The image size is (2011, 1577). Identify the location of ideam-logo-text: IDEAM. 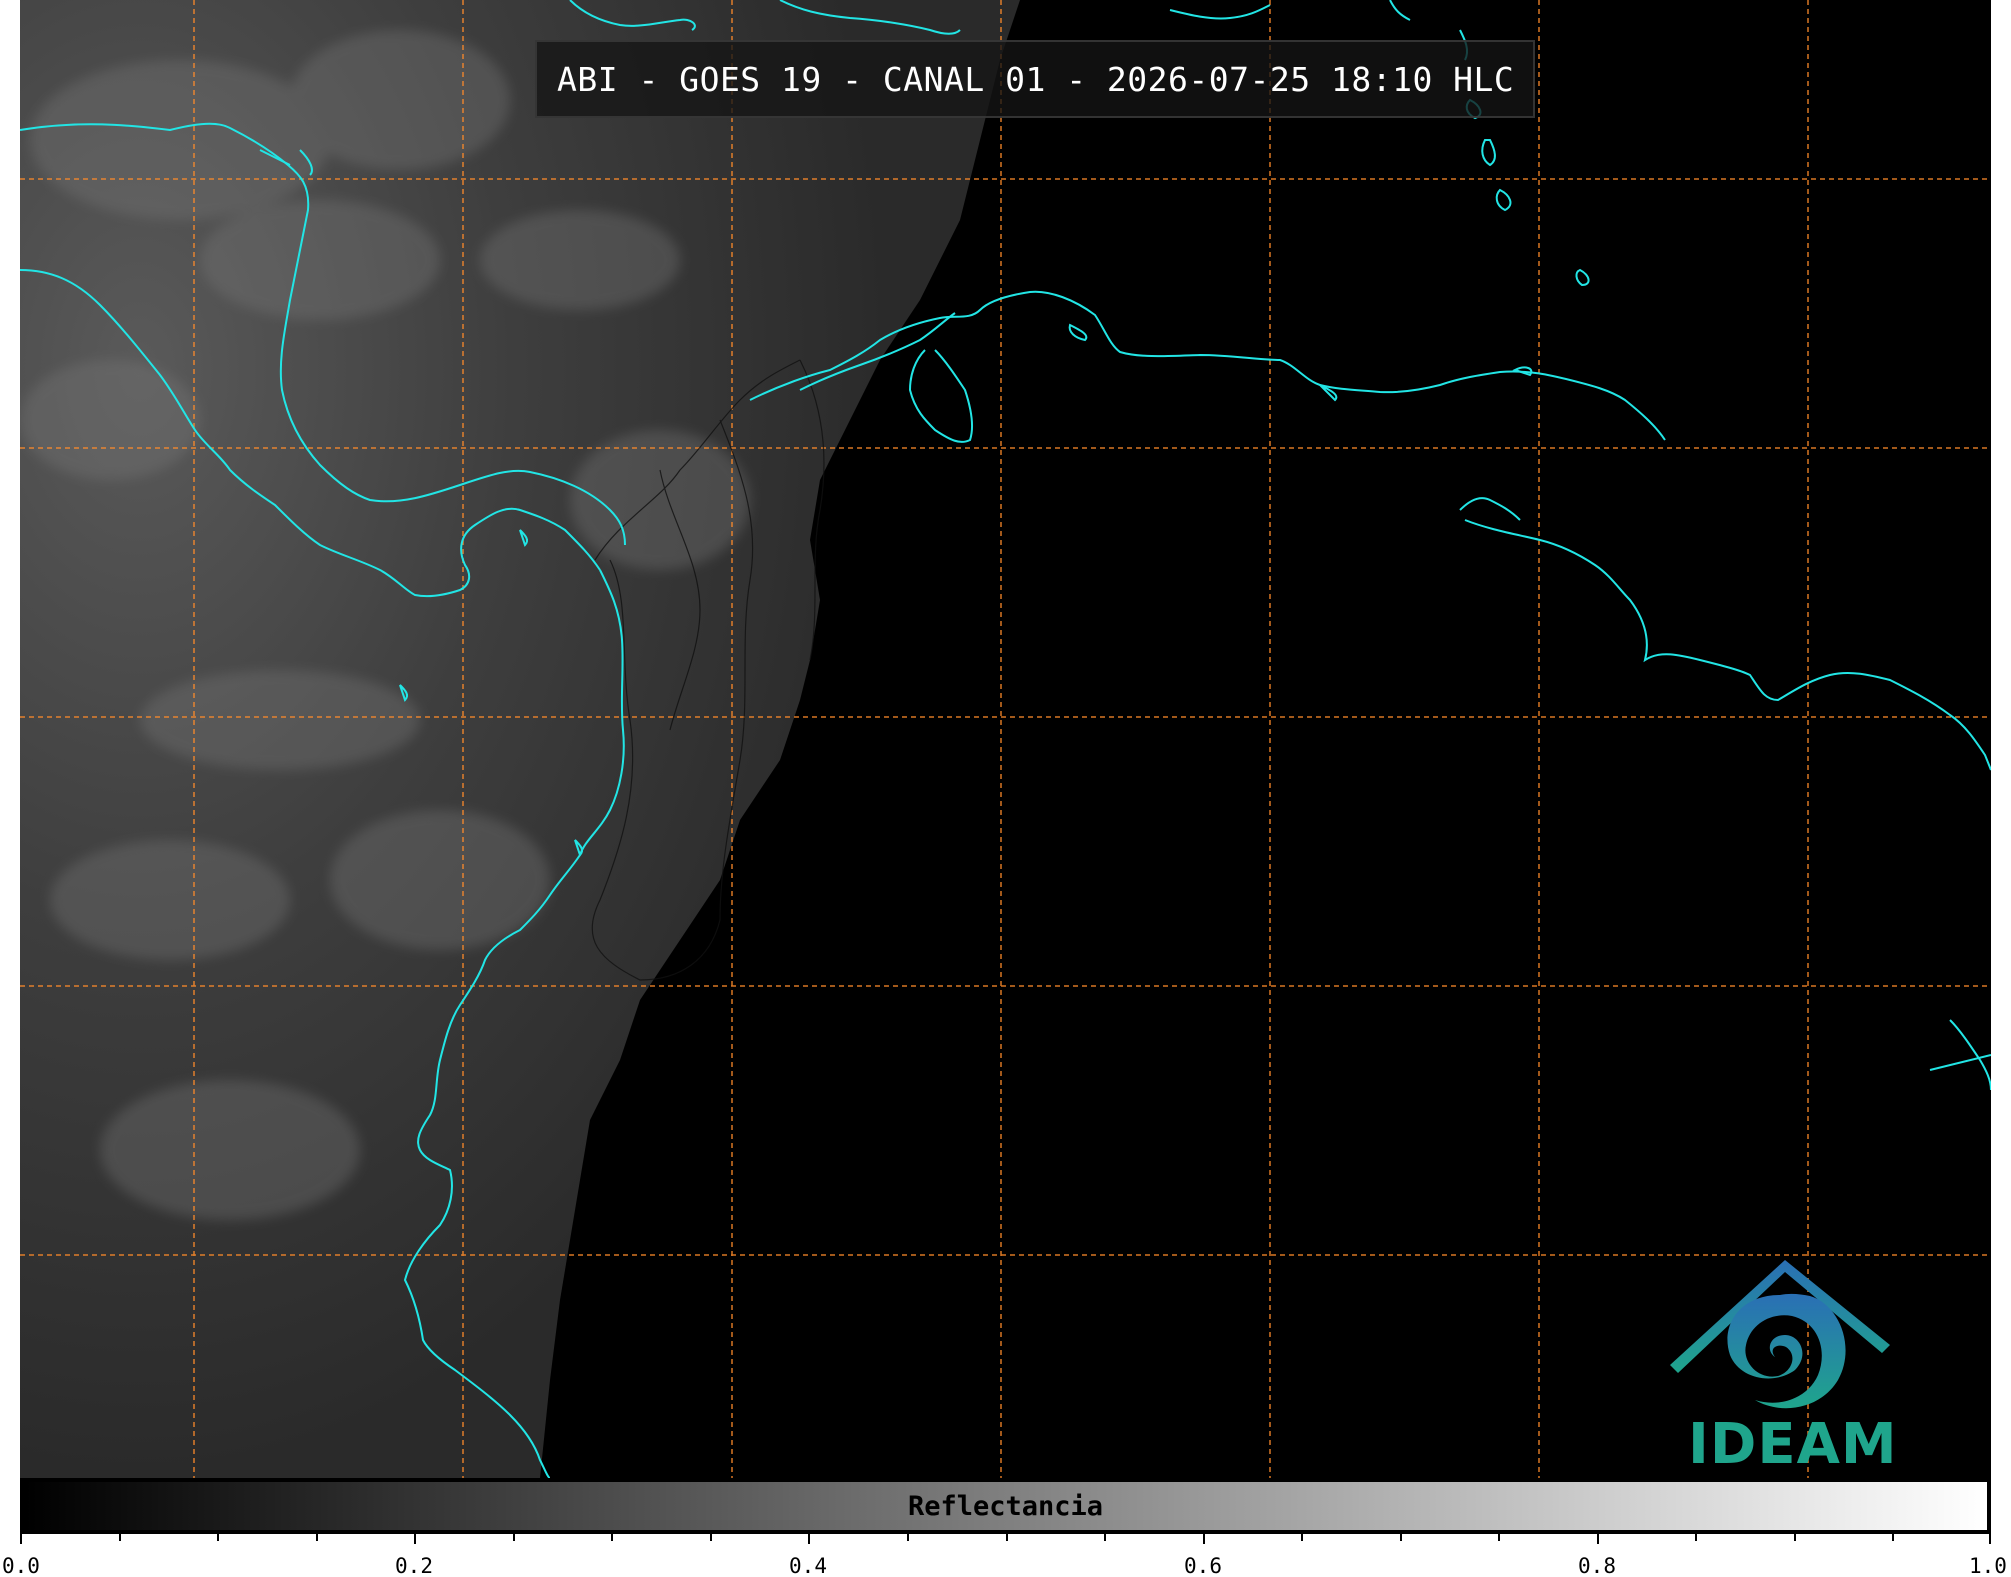
(1793, 1444).